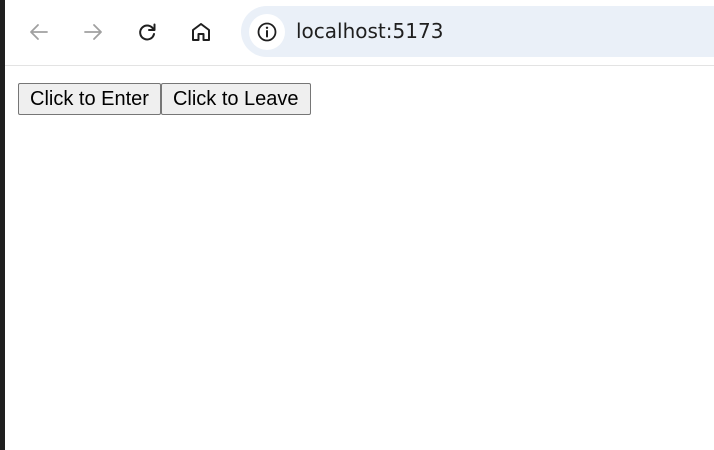 The image size is (714, 450). I want to click on address-bar: localhost:5173, so click(477, 31).